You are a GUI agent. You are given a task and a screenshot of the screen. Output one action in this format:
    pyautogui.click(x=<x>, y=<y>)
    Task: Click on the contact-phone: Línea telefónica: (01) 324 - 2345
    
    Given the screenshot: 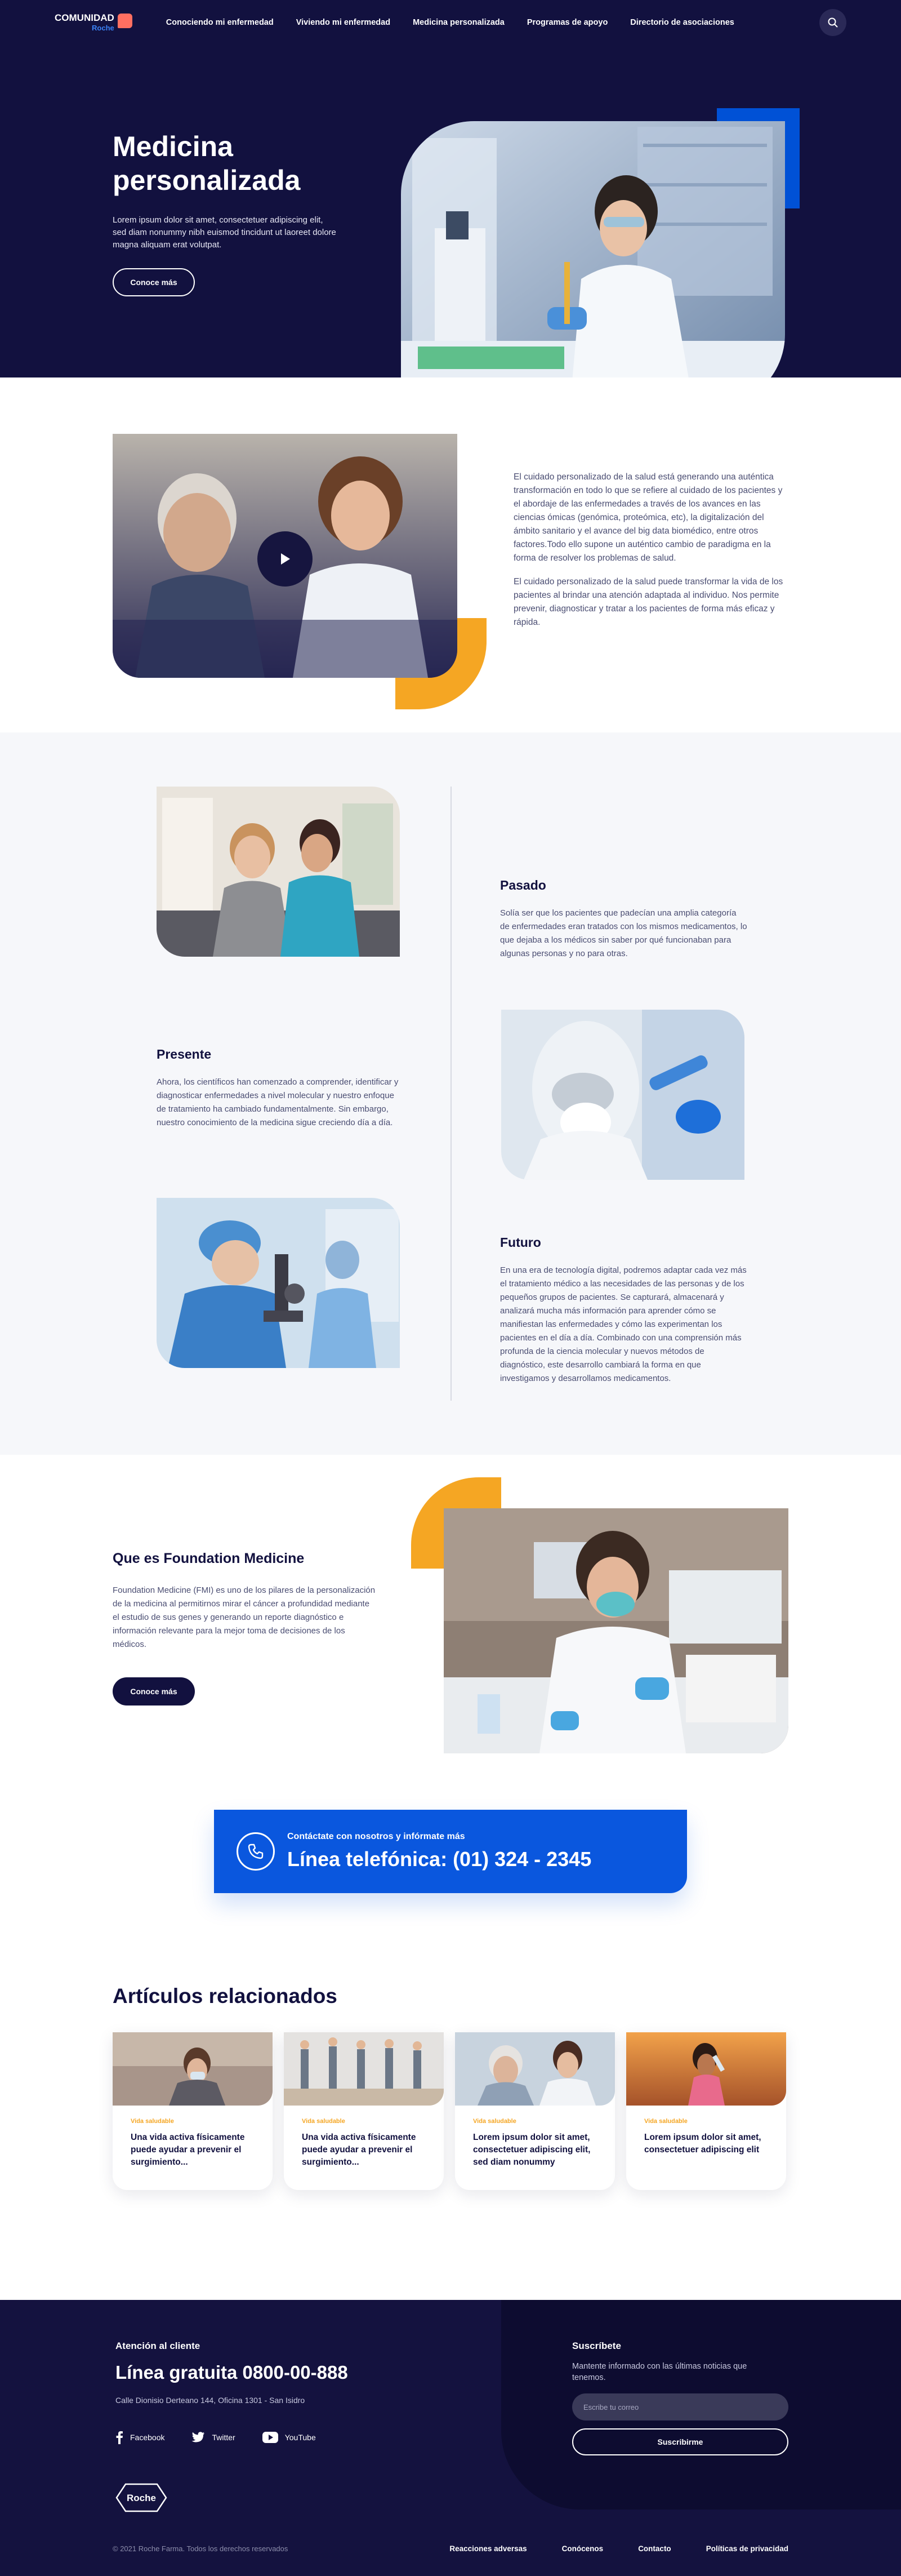 What is the action you would take?
    pyautogui.click(x=439, y=1859)
    